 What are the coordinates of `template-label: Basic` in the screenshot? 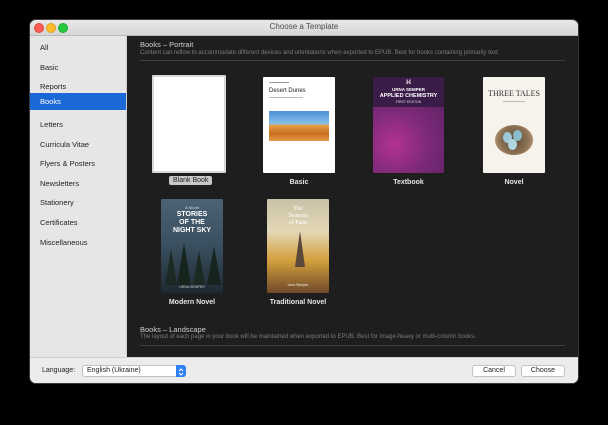 It's located at (299, 182).